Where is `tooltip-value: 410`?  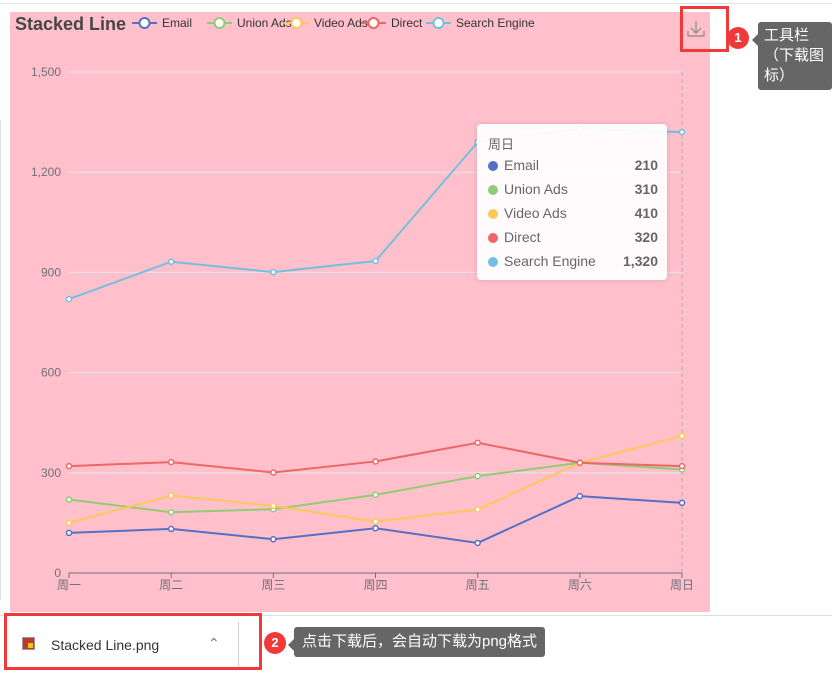
tooltip-value: 410 is located at coordinates (646, 213).